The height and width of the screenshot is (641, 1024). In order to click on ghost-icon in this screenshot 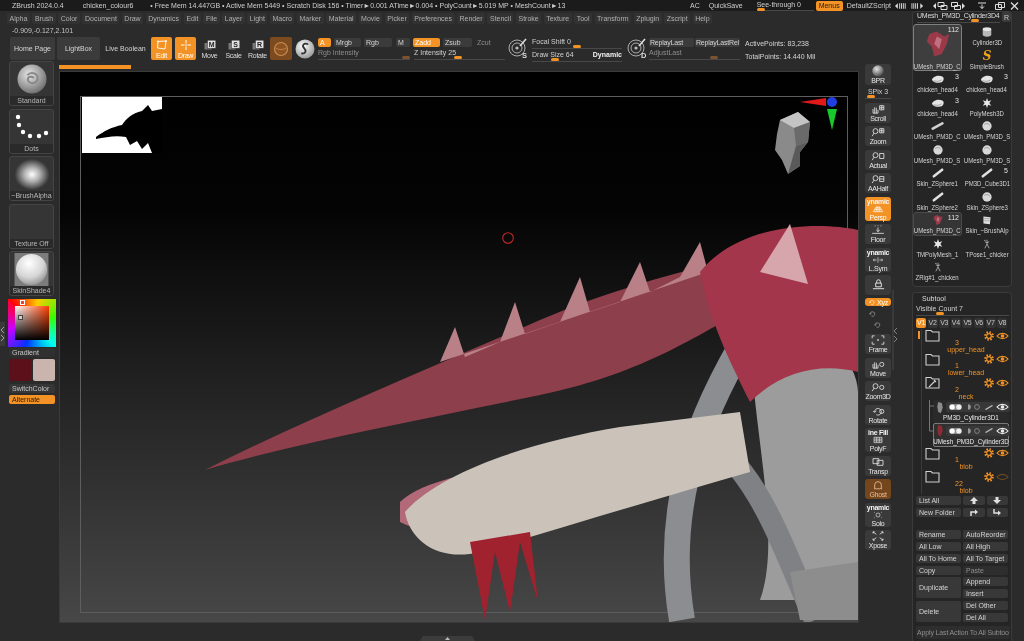, I will do `click(878, 485)`.